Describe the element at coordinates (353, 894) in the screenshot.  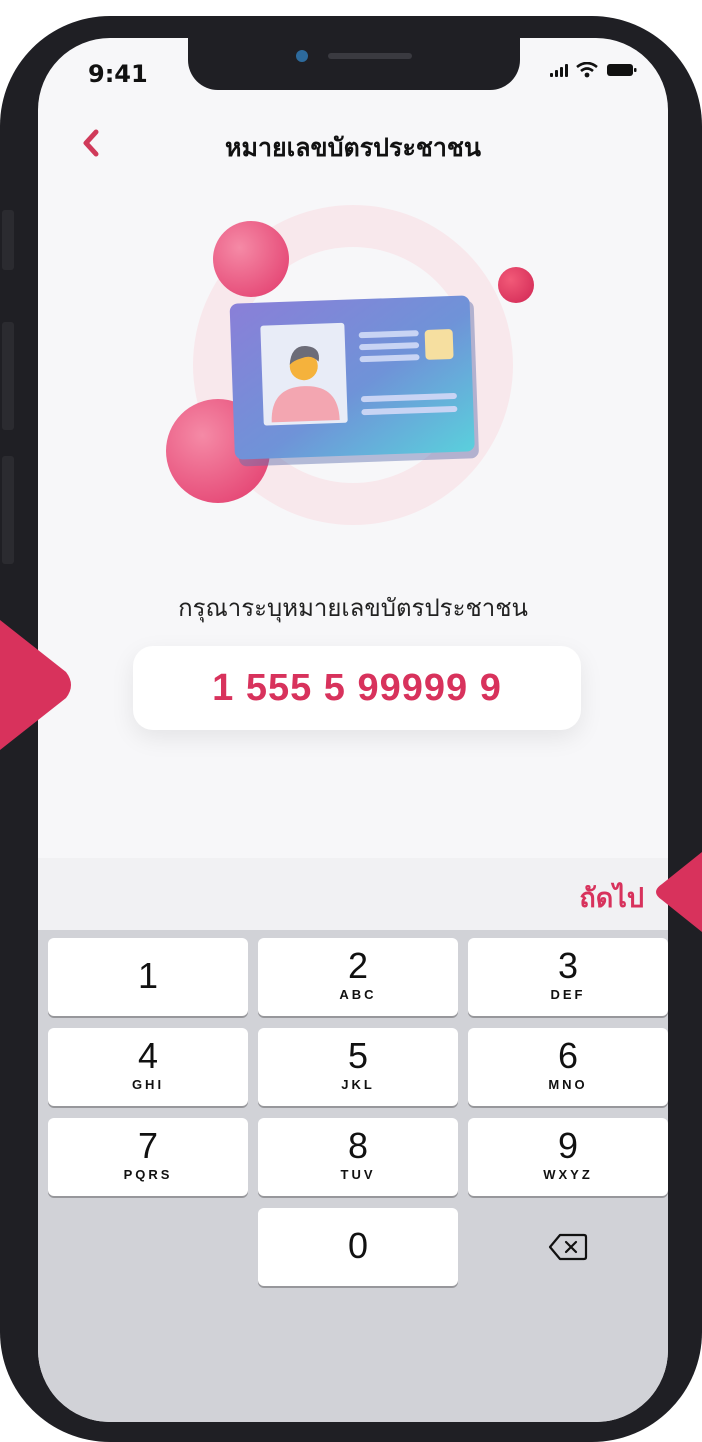
I see `keyboard-accessory-bar: ถัดไป` at that location.